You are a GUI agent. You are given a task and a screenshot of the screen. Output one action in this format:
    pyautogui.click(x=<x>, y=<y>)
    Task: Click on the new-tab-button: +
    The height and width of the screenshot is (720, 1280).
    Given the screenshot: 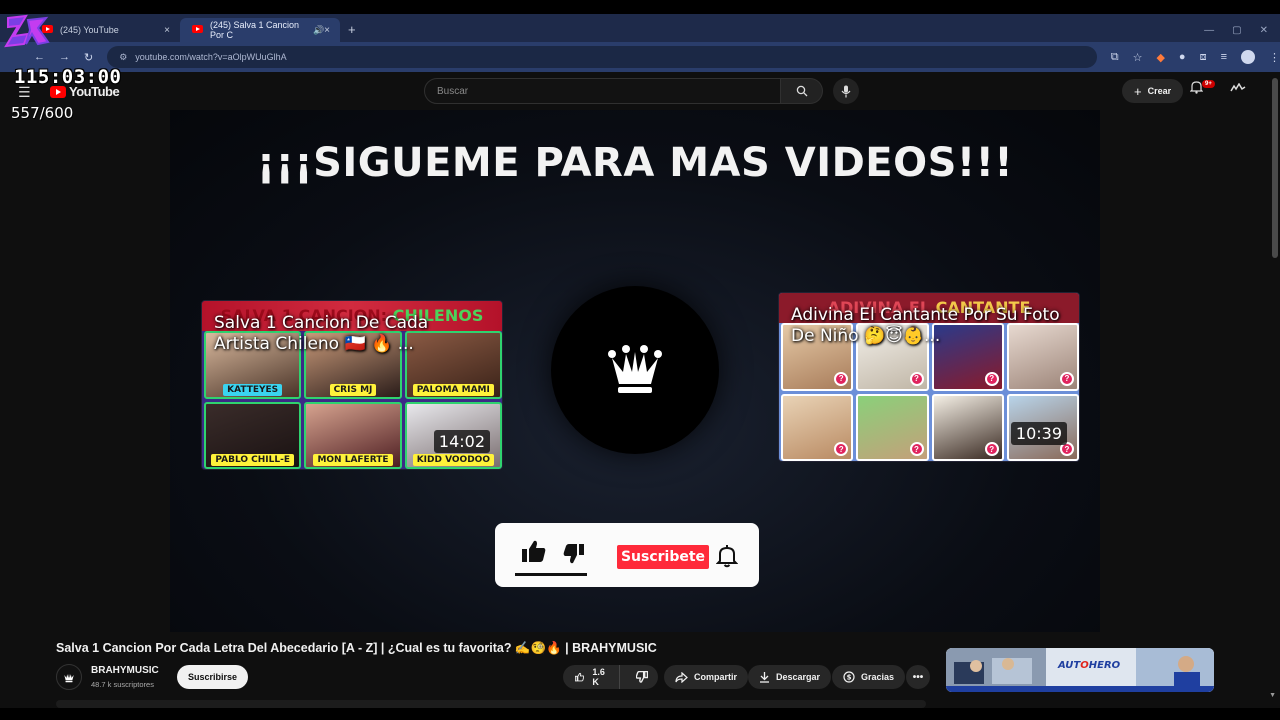 What is the action you would take?
    pyautogui.click(x=352, y=30)
    